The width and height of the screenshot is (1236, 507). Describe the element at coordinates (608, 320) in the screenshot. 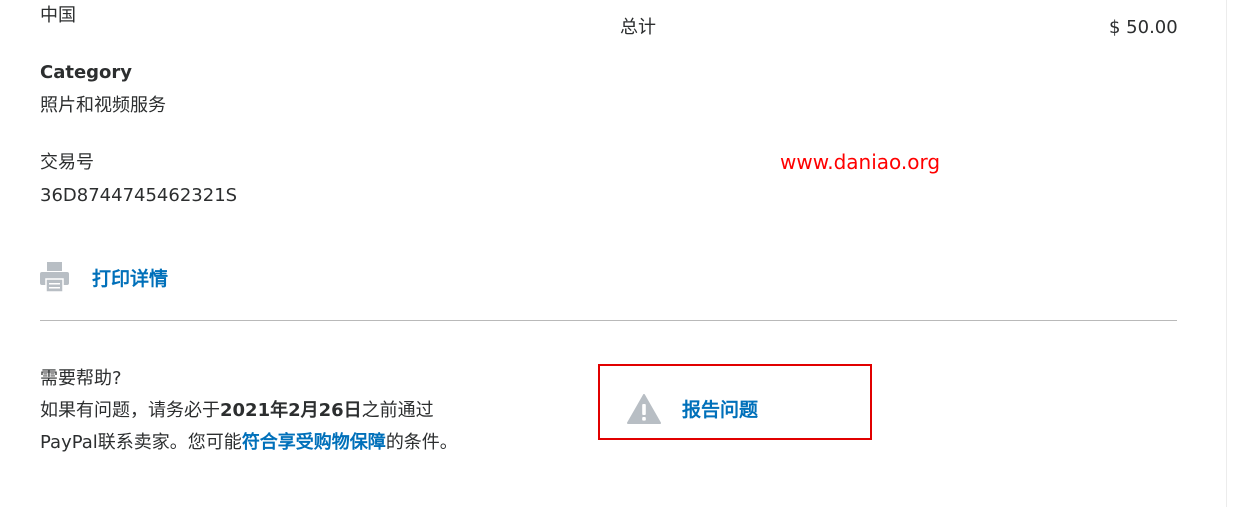

I see `section-divider` at that location.